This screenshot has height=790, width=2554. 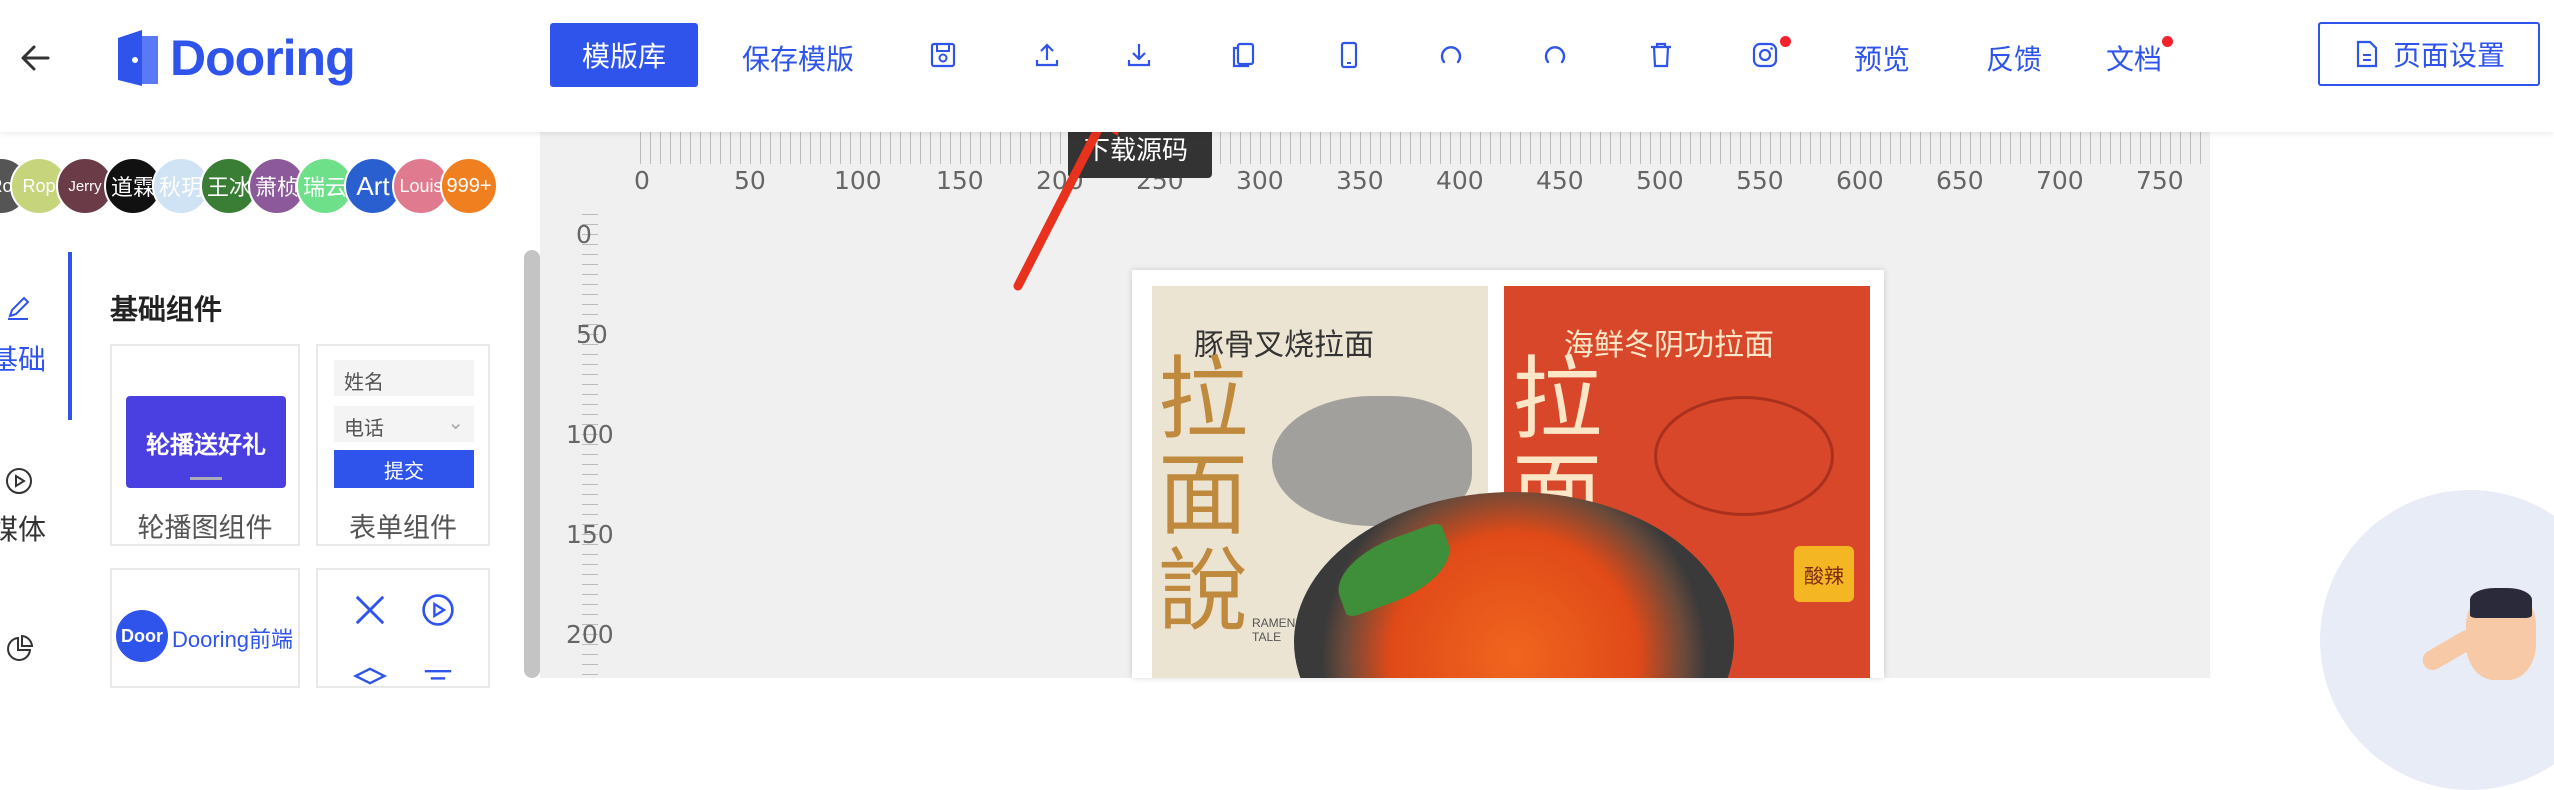 What do you see at coordinates (370, 676) in the screenshot?
I see `cube-icon` at bounding box center [370, 676].